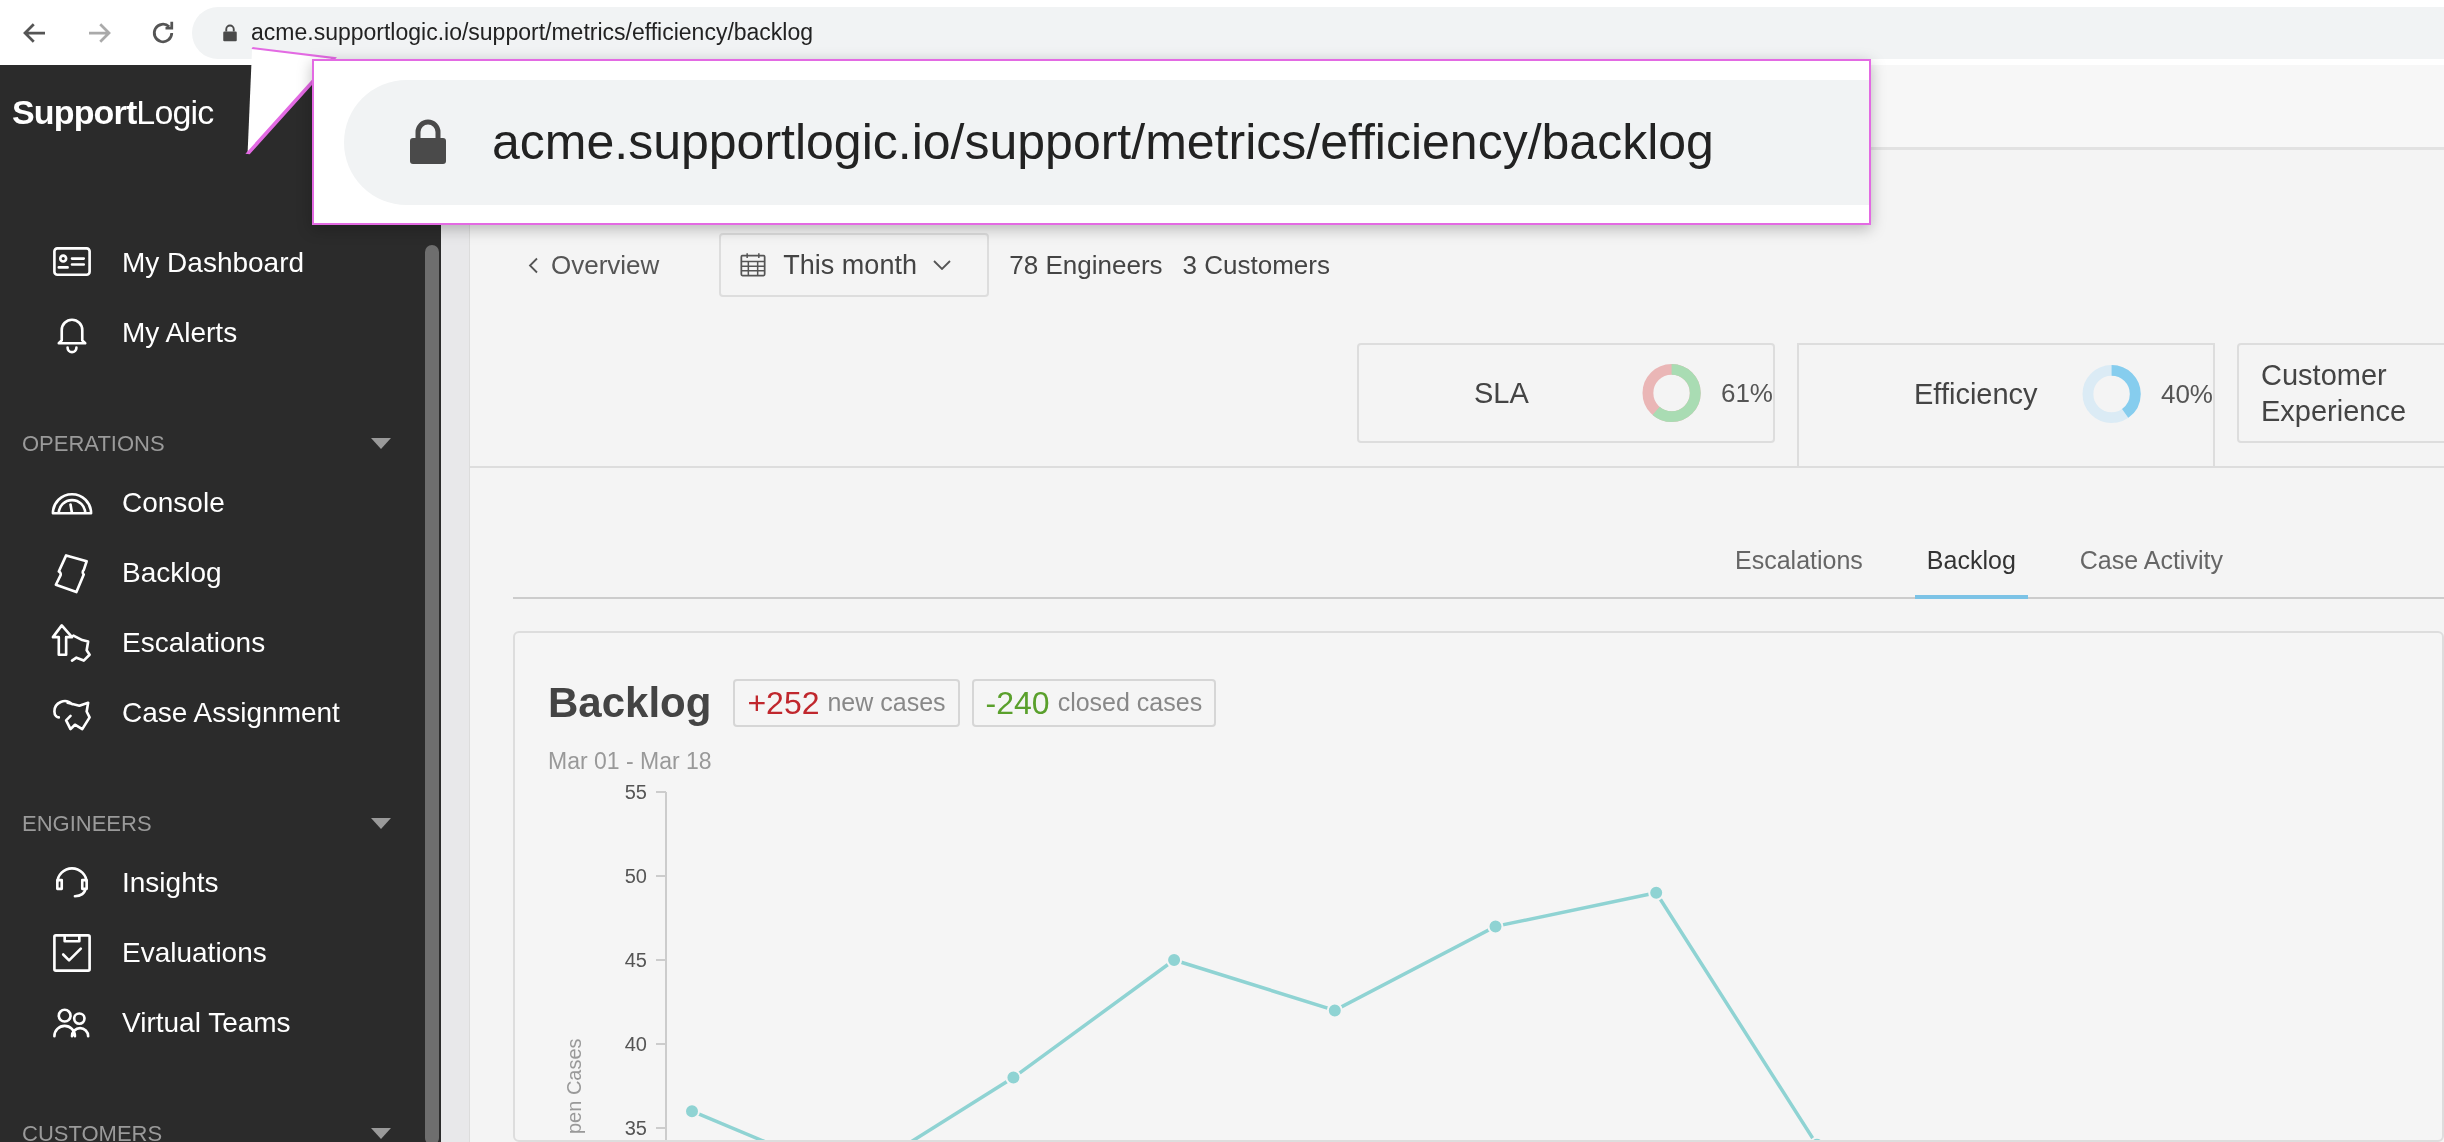 This screenshot has height=1142, width=2444. I want to click on app-logo: SupportLogic, so click(113, 112).